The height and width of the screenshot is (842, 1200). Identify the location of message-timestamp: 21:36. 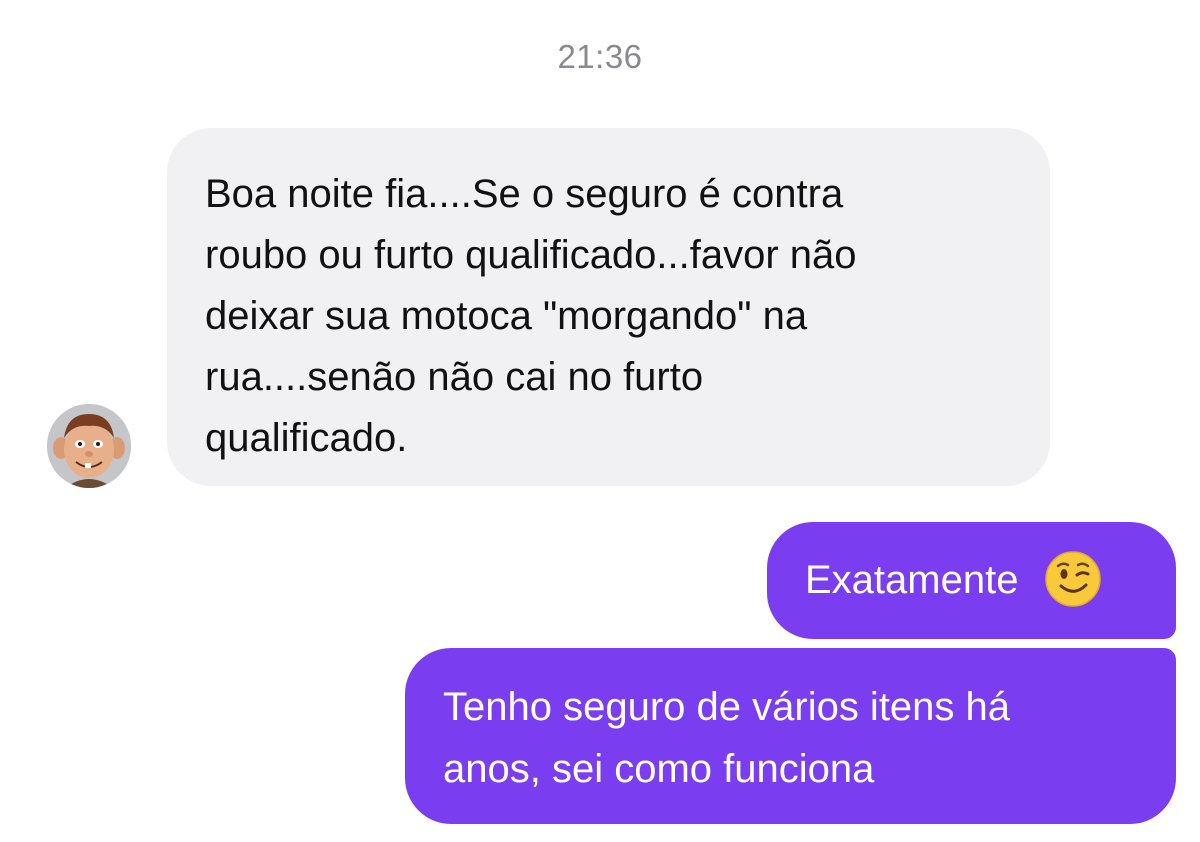
(600, 56).